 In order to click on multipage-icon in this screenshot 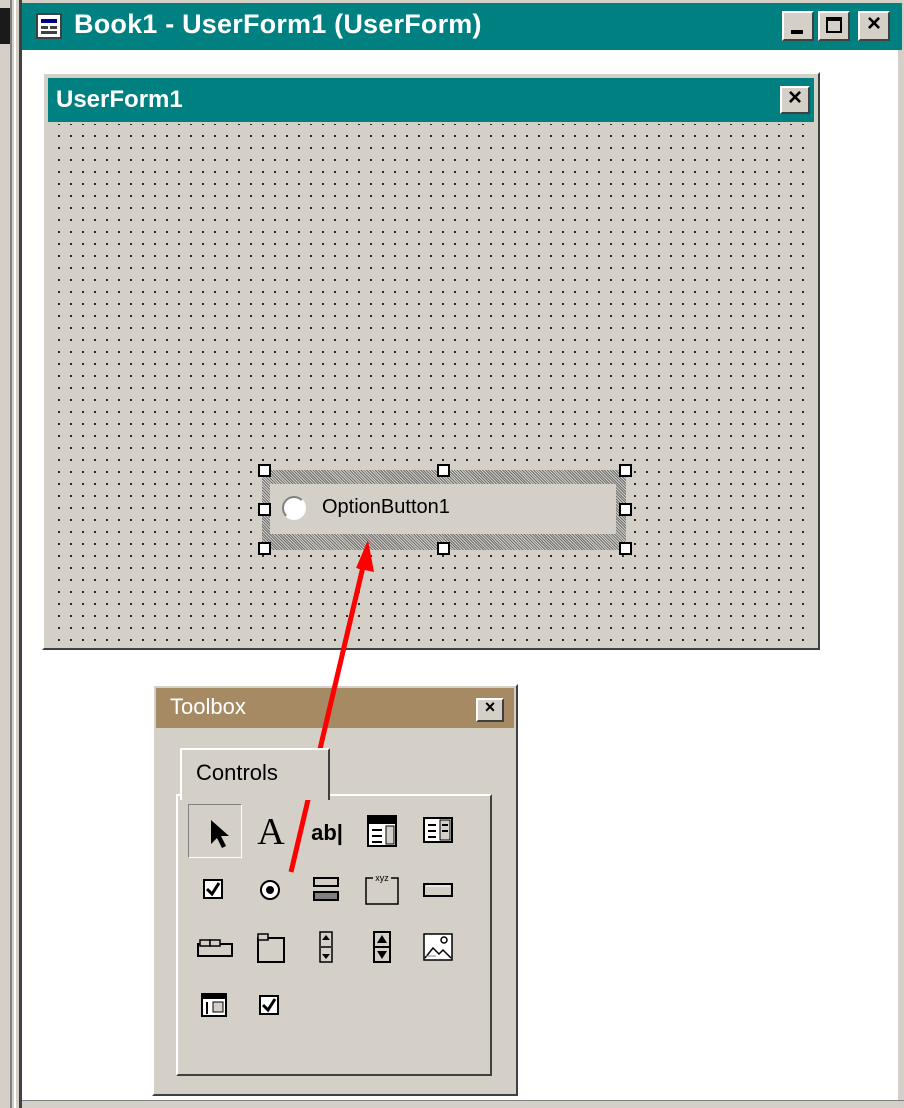, I will do `click(271, 948)`.